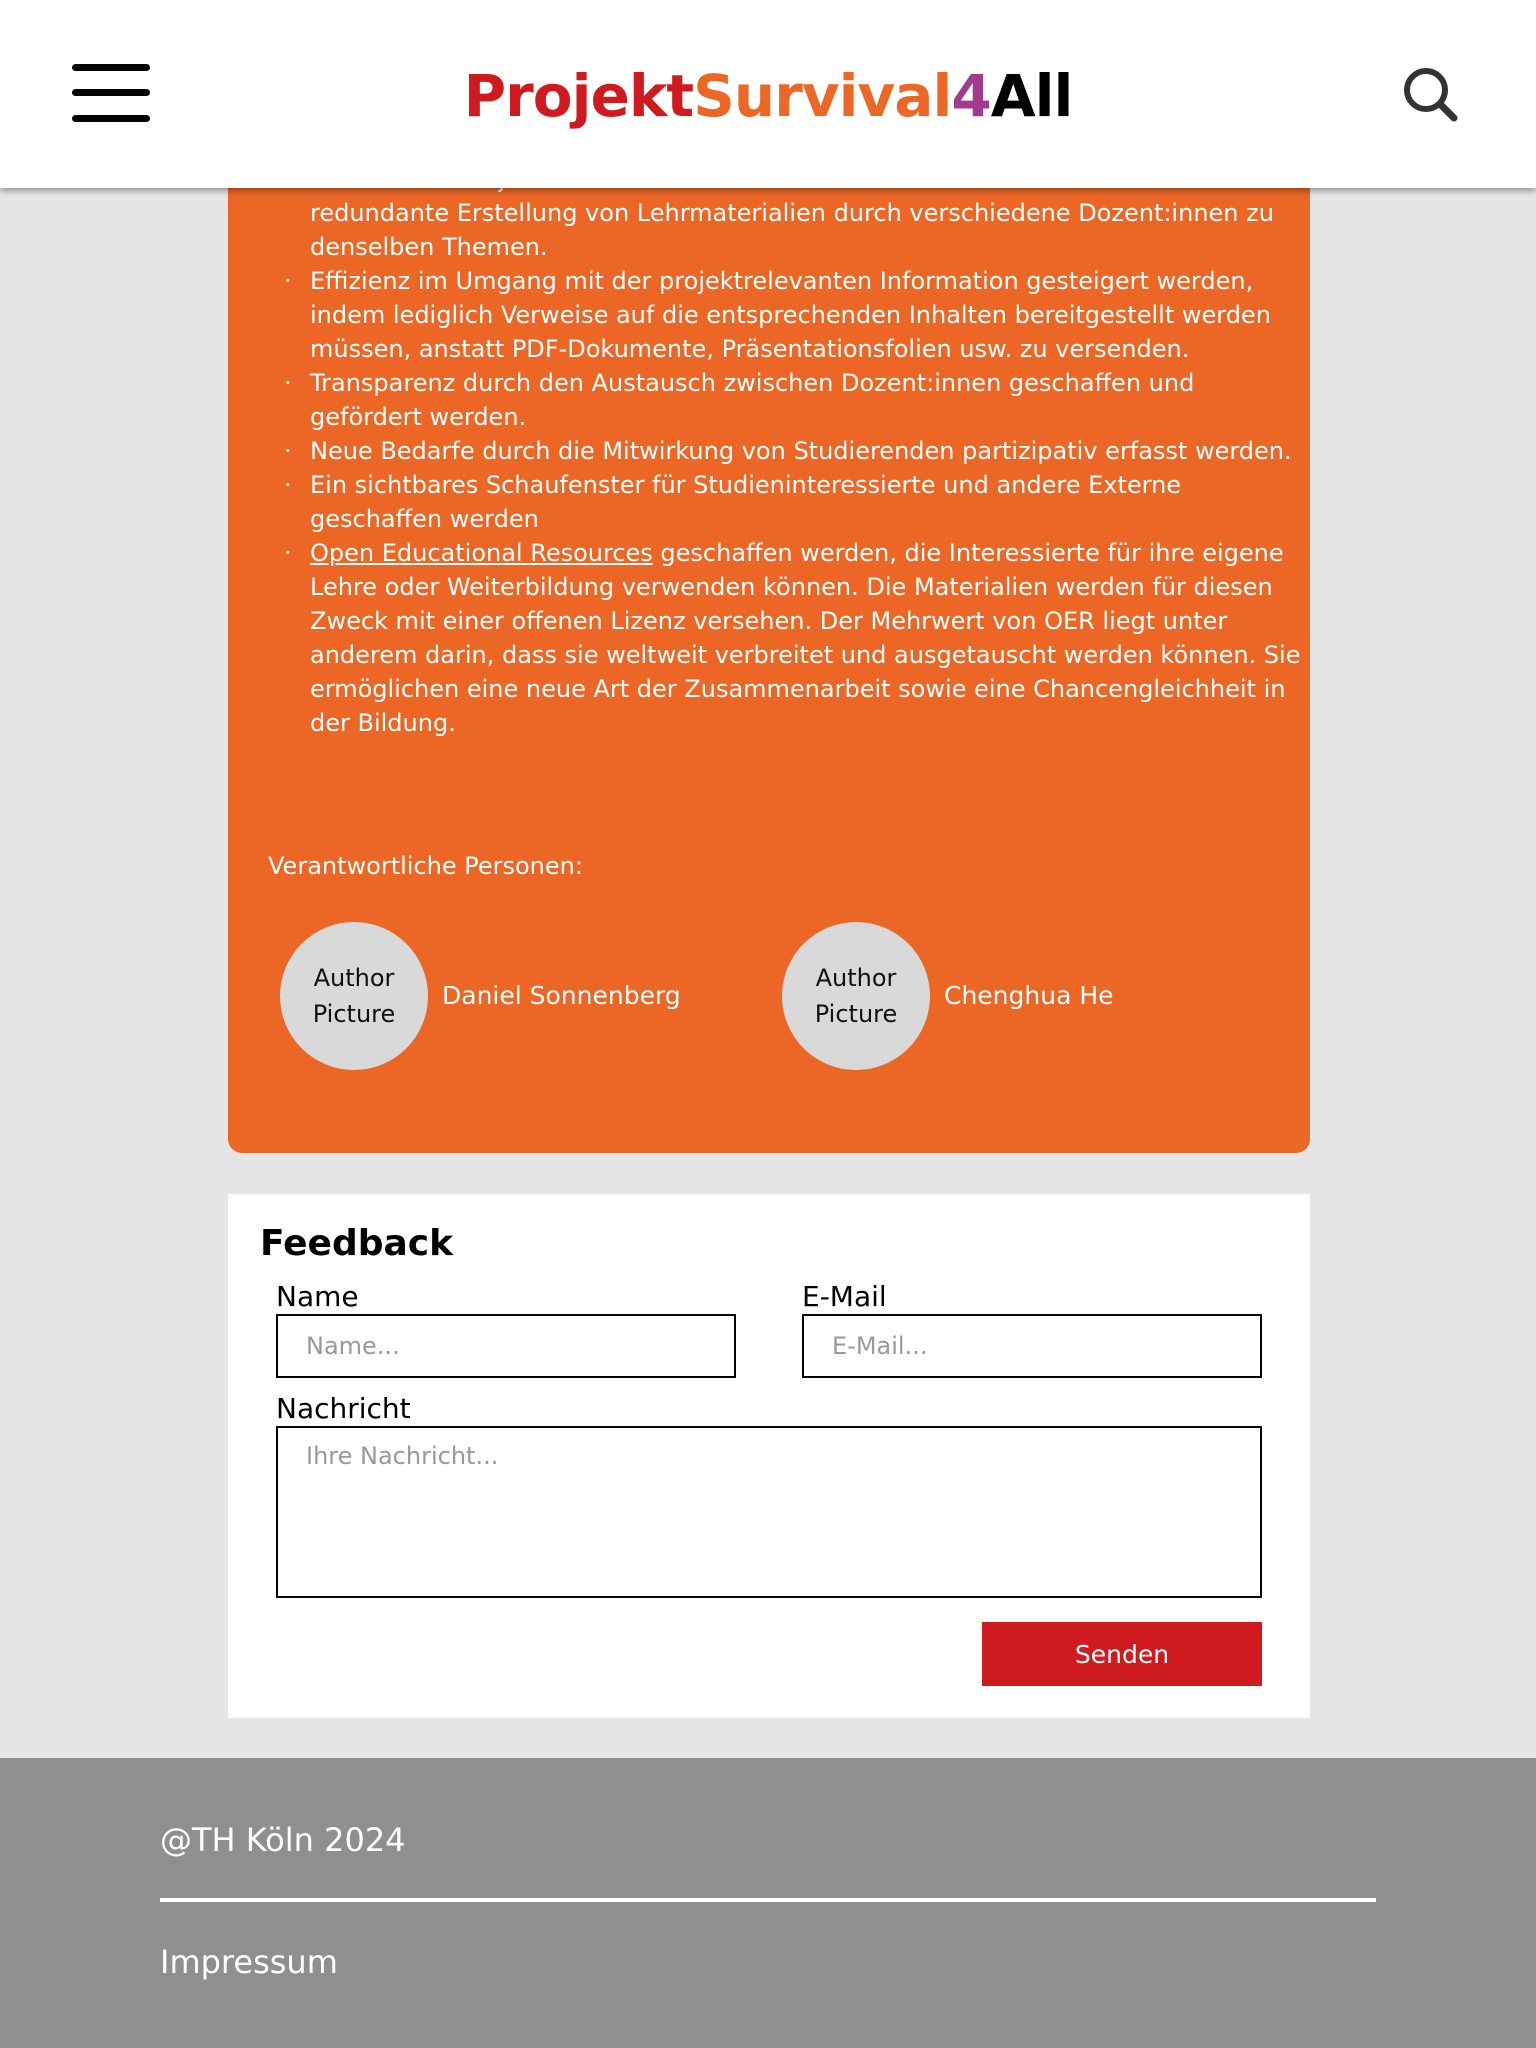 The height and width of the screenshot is (2048, 1536). I want to click on footer-copyright: @TH Köln 2024, so click(283, 1840).